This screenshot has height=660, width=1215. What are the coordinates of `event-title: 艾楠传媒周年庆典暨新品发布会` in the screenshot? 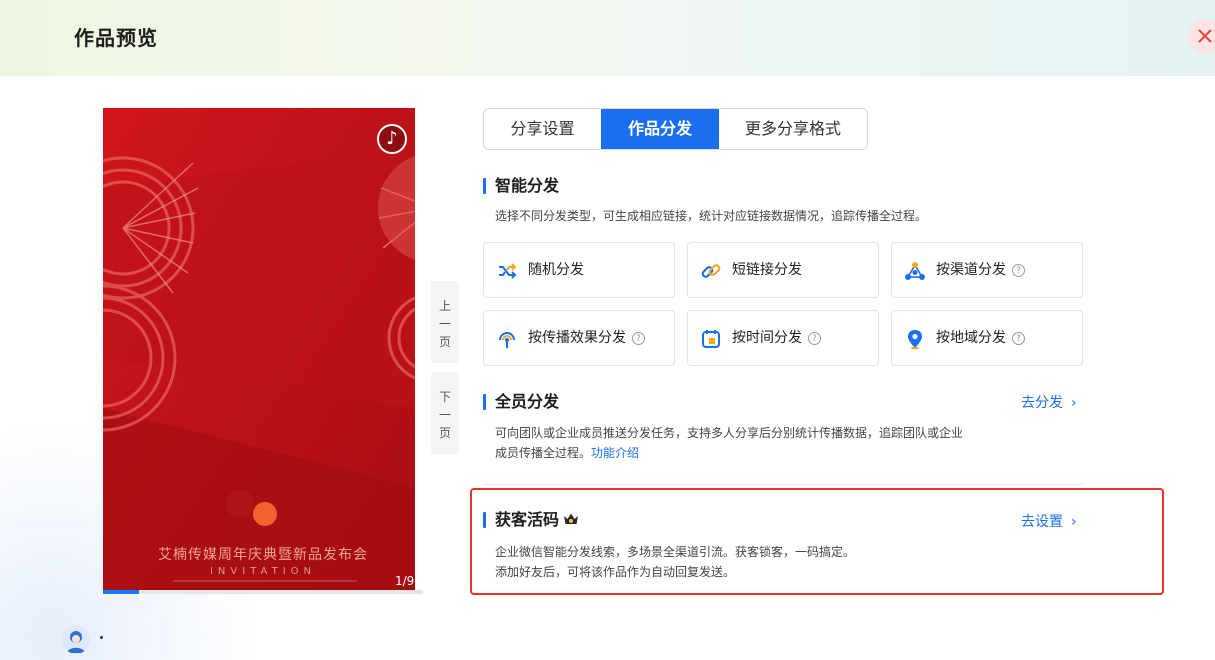 It's located at (263, 555).